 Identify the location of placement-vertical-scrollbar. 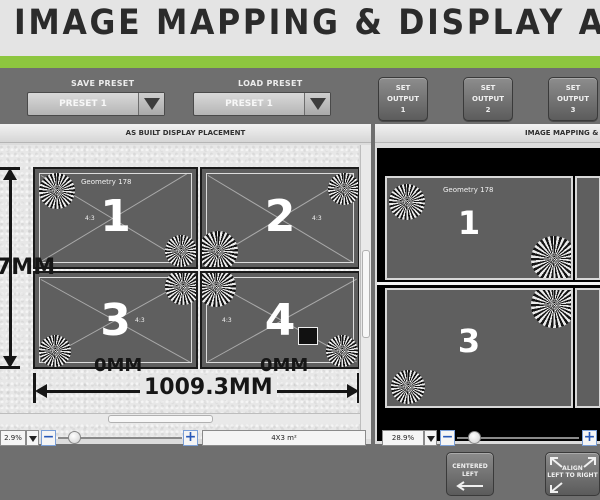
(365, 292).